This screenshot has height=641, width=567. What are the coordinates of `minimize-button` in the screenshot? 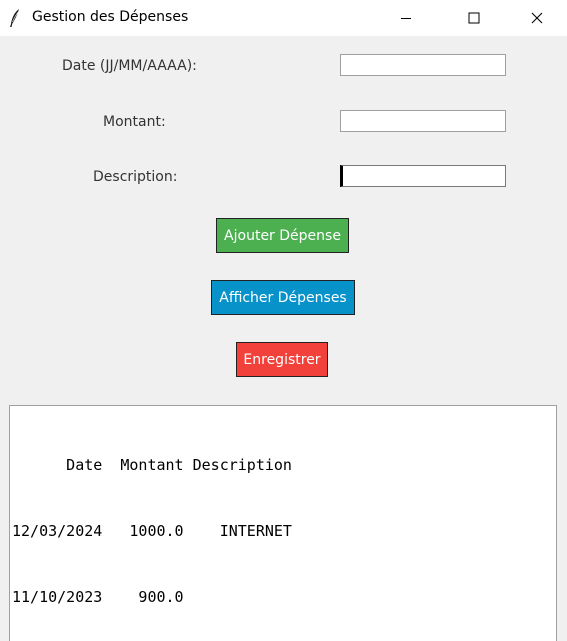 It's located at (406, 18).